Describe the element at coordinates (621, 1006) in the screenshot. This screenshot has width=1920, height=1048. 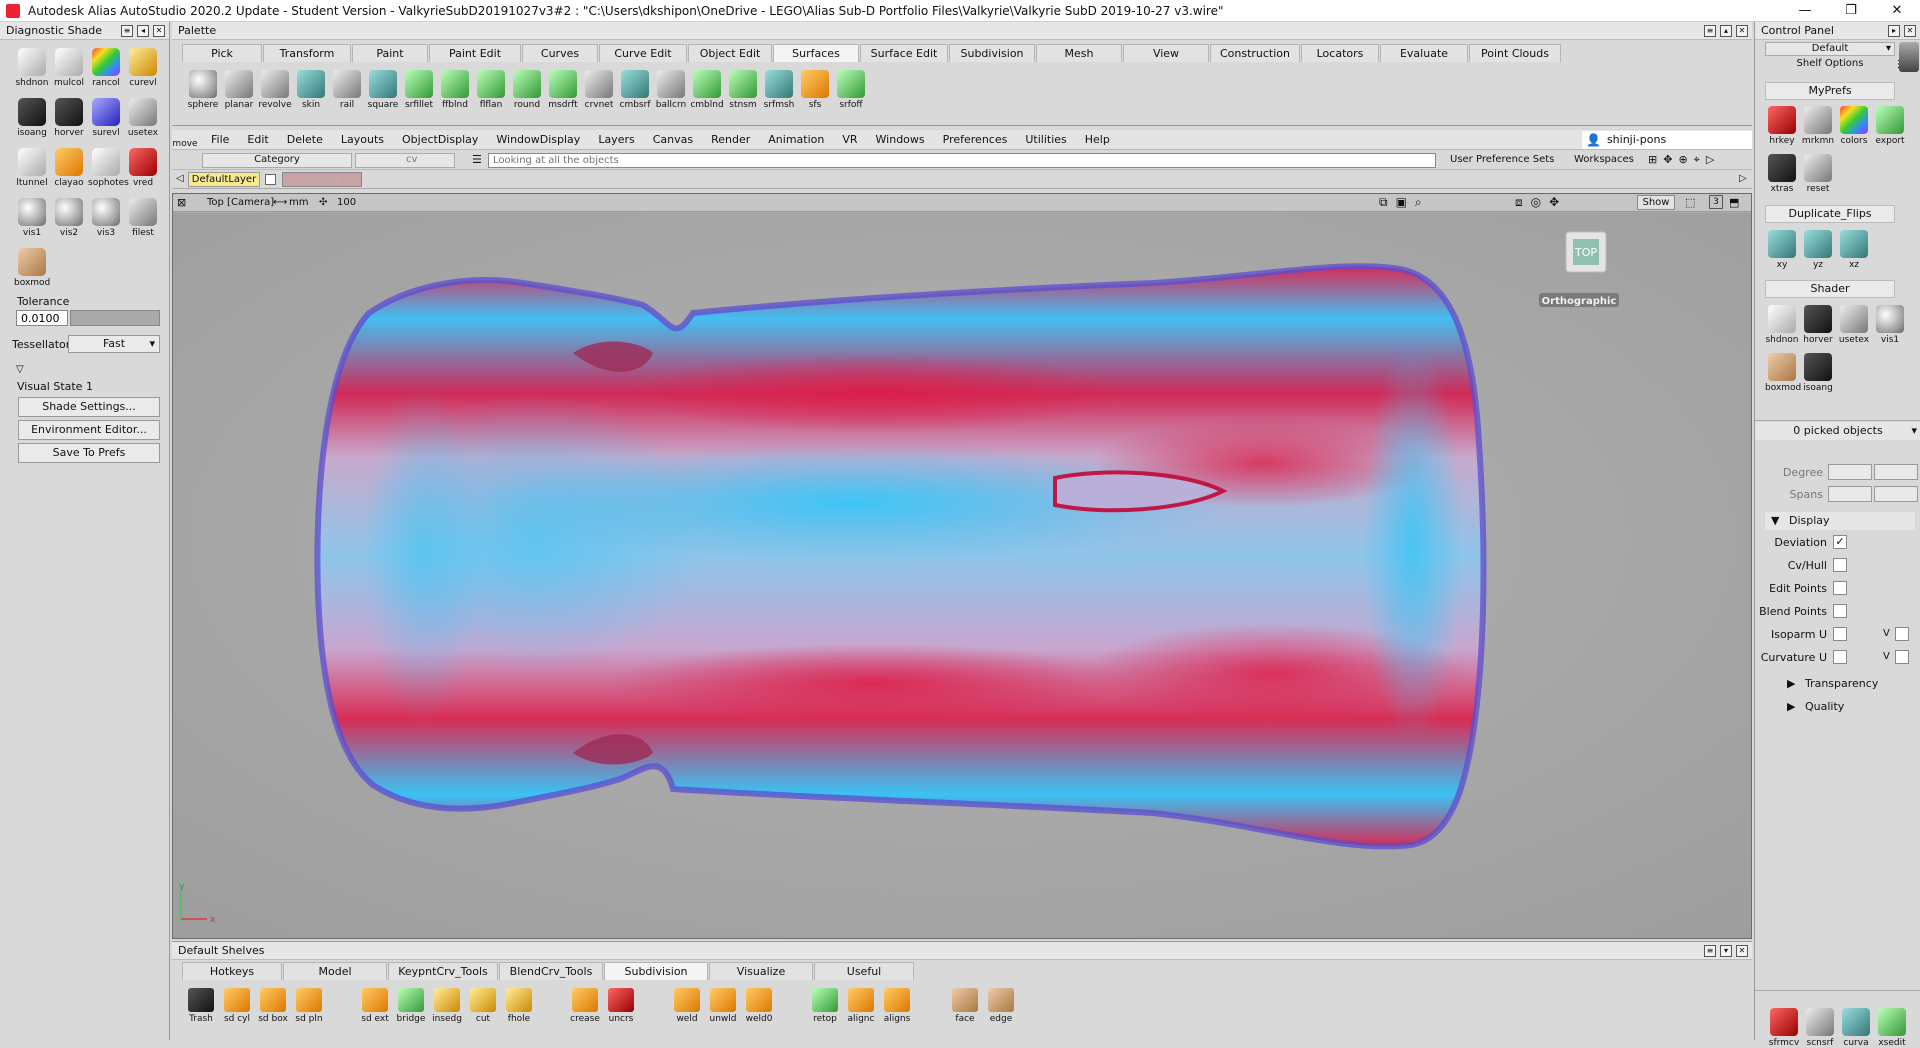
I see `shelf-uncrs-button: uncrs` at that location.